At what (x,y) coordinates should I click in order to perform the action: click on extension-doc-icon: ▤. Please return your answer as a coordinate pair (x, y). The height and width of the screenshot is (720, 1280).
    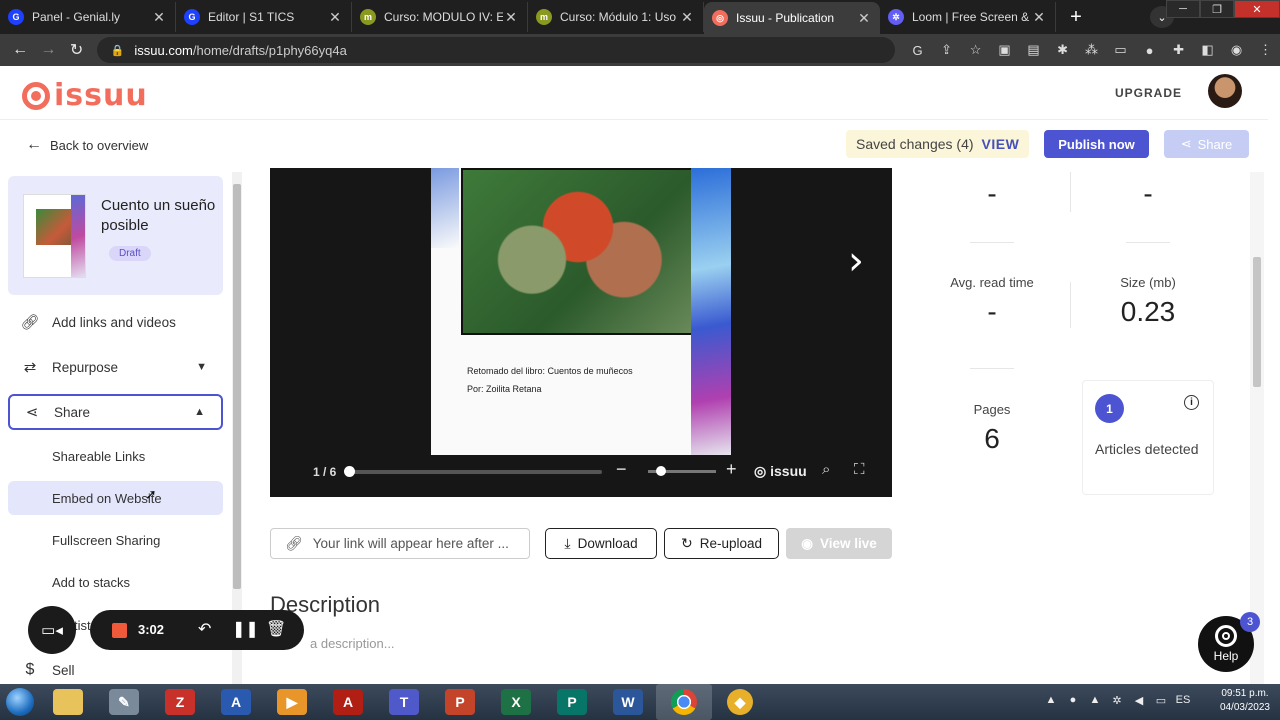
    Looking at the image, I should click on (1033, 50).